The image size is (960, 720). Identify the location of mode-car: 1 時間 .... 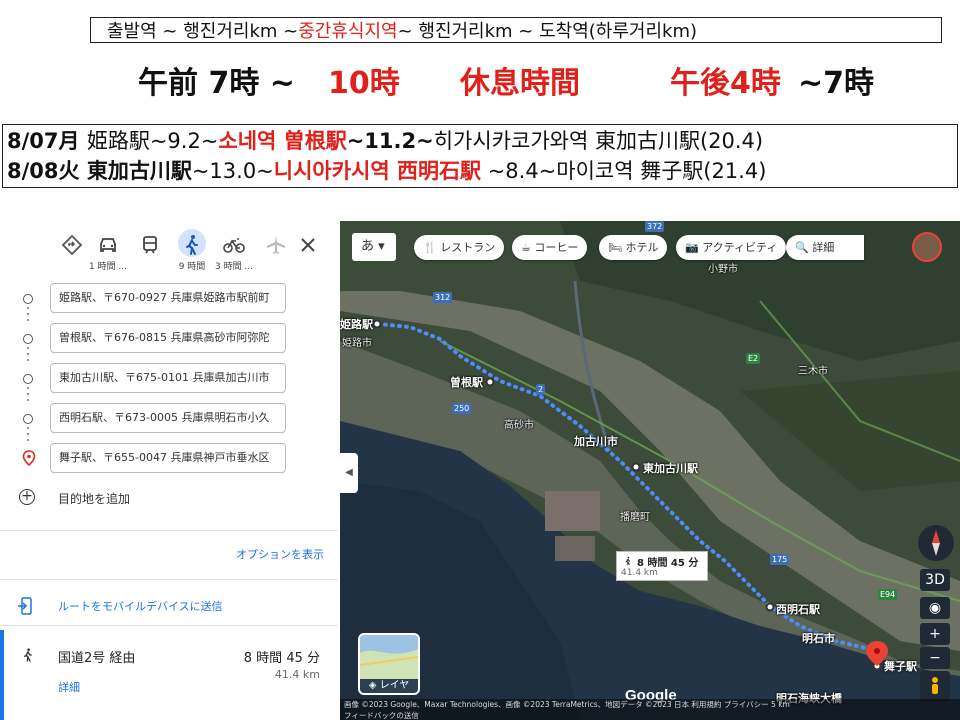
(108, 256).